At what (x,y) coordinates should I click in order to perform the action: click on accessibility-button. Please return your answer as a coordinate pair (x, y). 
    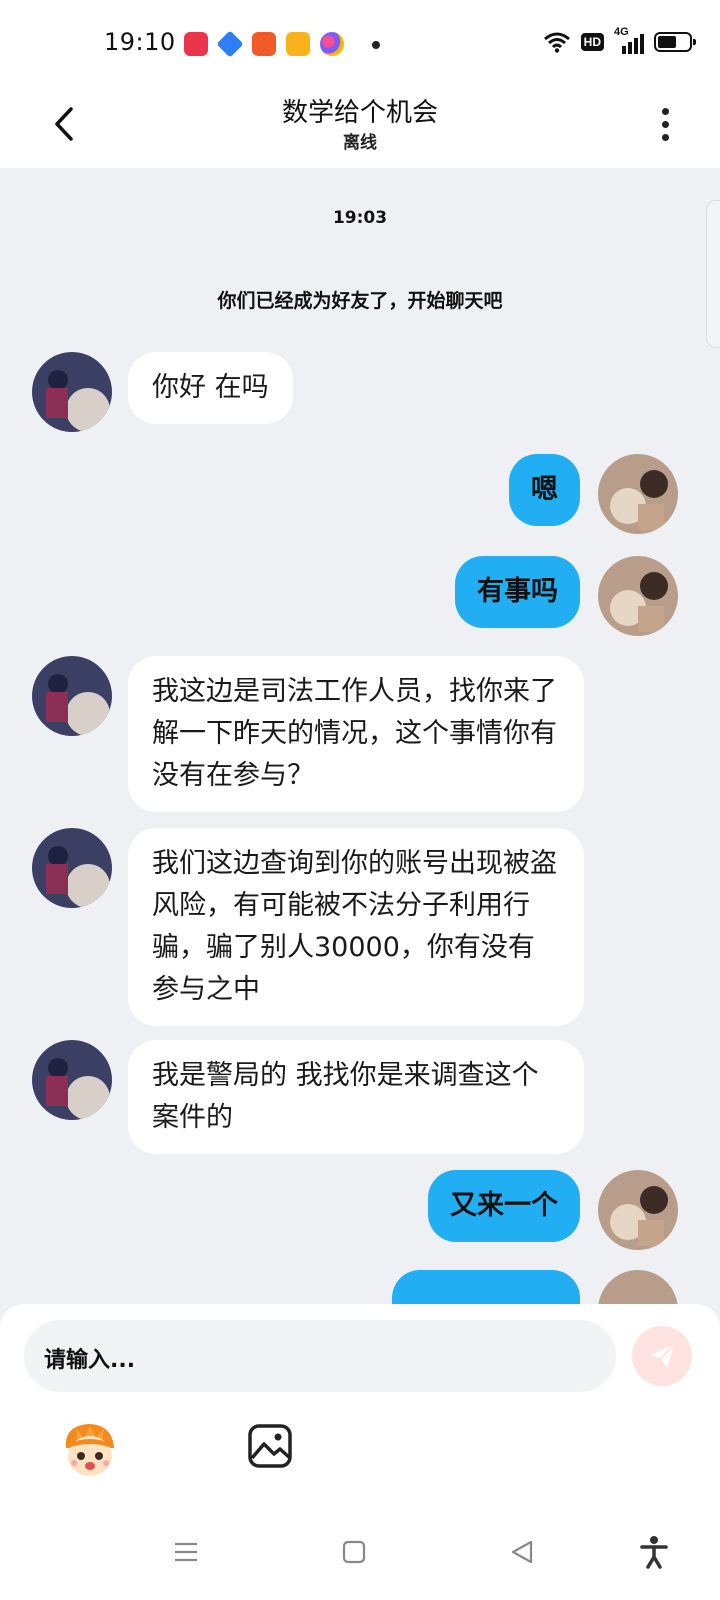
    Looking at the image, I should click on (654, 1552).